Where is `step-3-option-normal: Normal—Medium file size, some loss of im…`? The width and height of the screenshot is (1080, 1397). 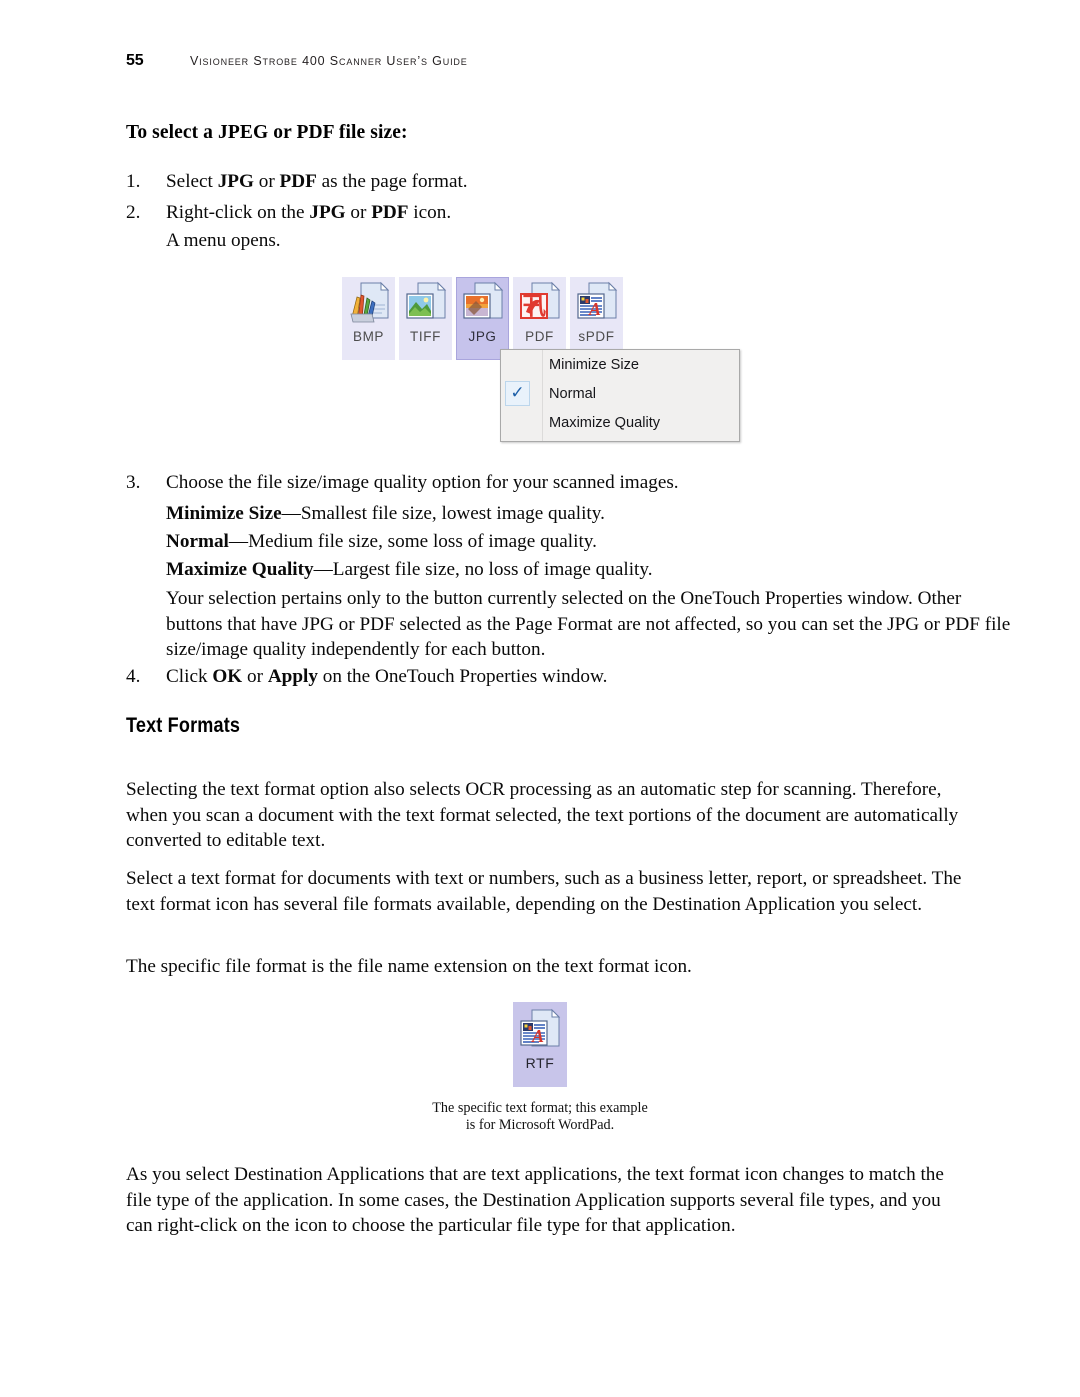 step-3-option-normal: Normal—Medium file size, some loss of im… is located at coordinates (568, 542).